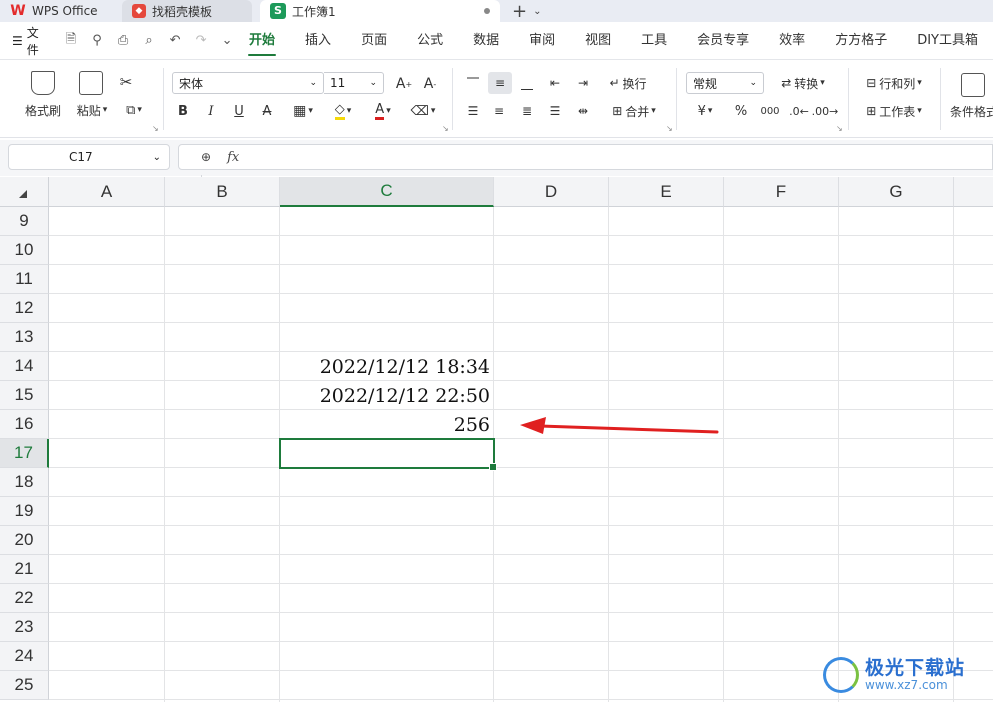 The height and width of the screenshot is (702, 993). What do you see at coordinates (971, 111) in the screenshot?
I see `conditional-format-button: 条件格式` at bounding box center [971, 111].